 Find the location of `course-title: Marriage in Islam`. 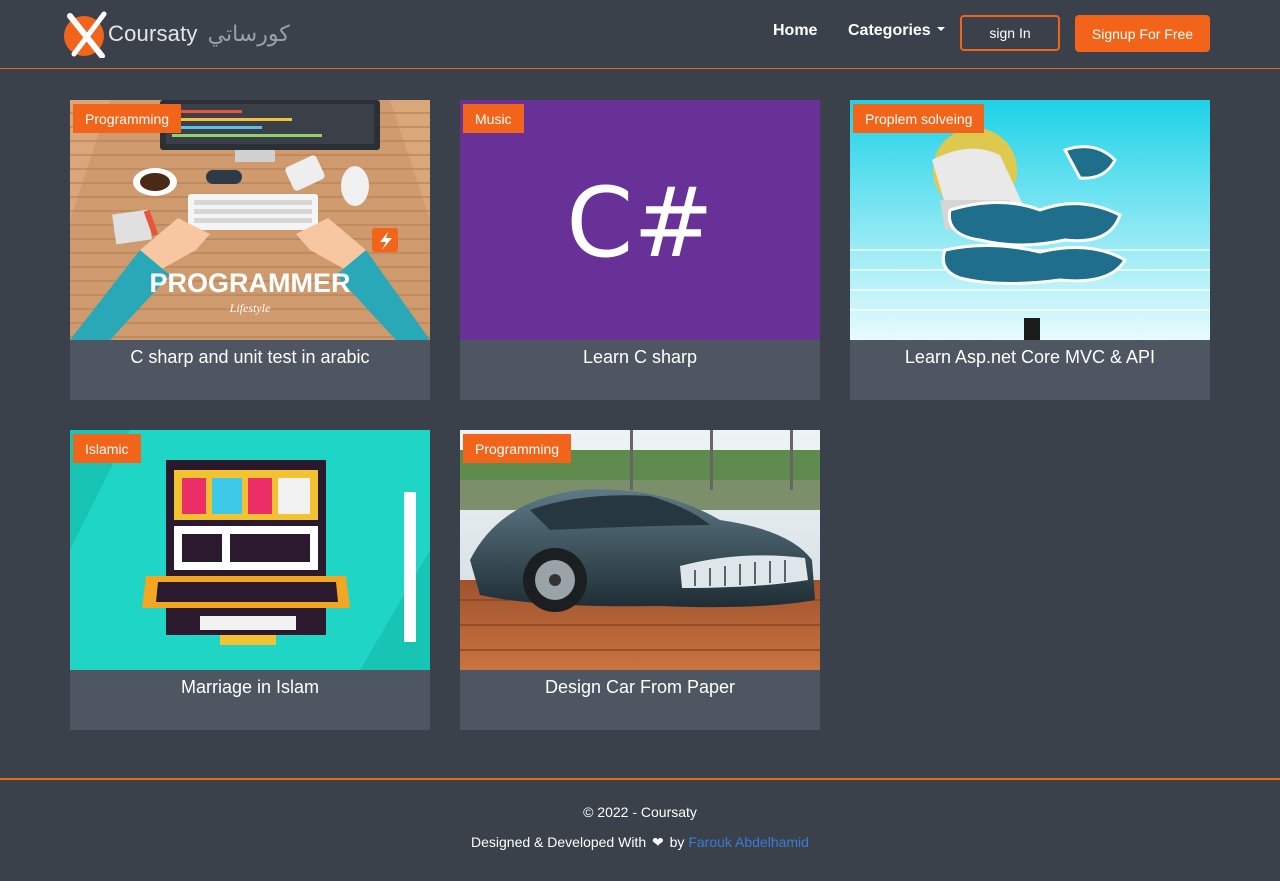

course-title: Marriage in Islam is located at coordinates (250, 687).